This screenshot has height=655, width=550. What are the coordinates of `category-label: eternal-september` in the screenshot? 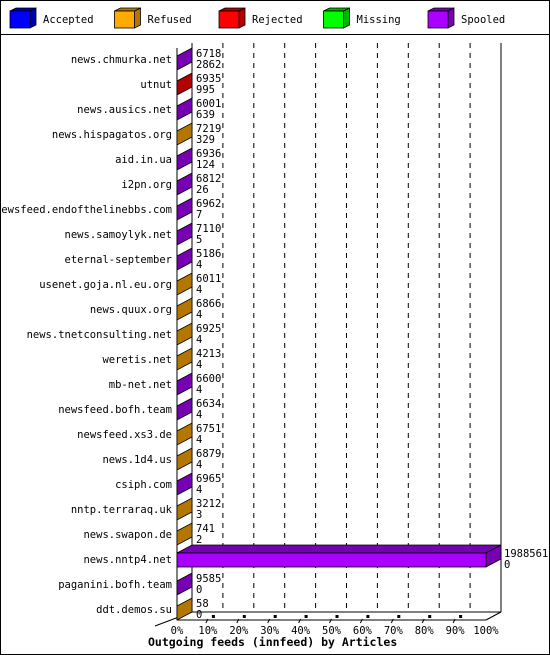 It's located at (118, 260).